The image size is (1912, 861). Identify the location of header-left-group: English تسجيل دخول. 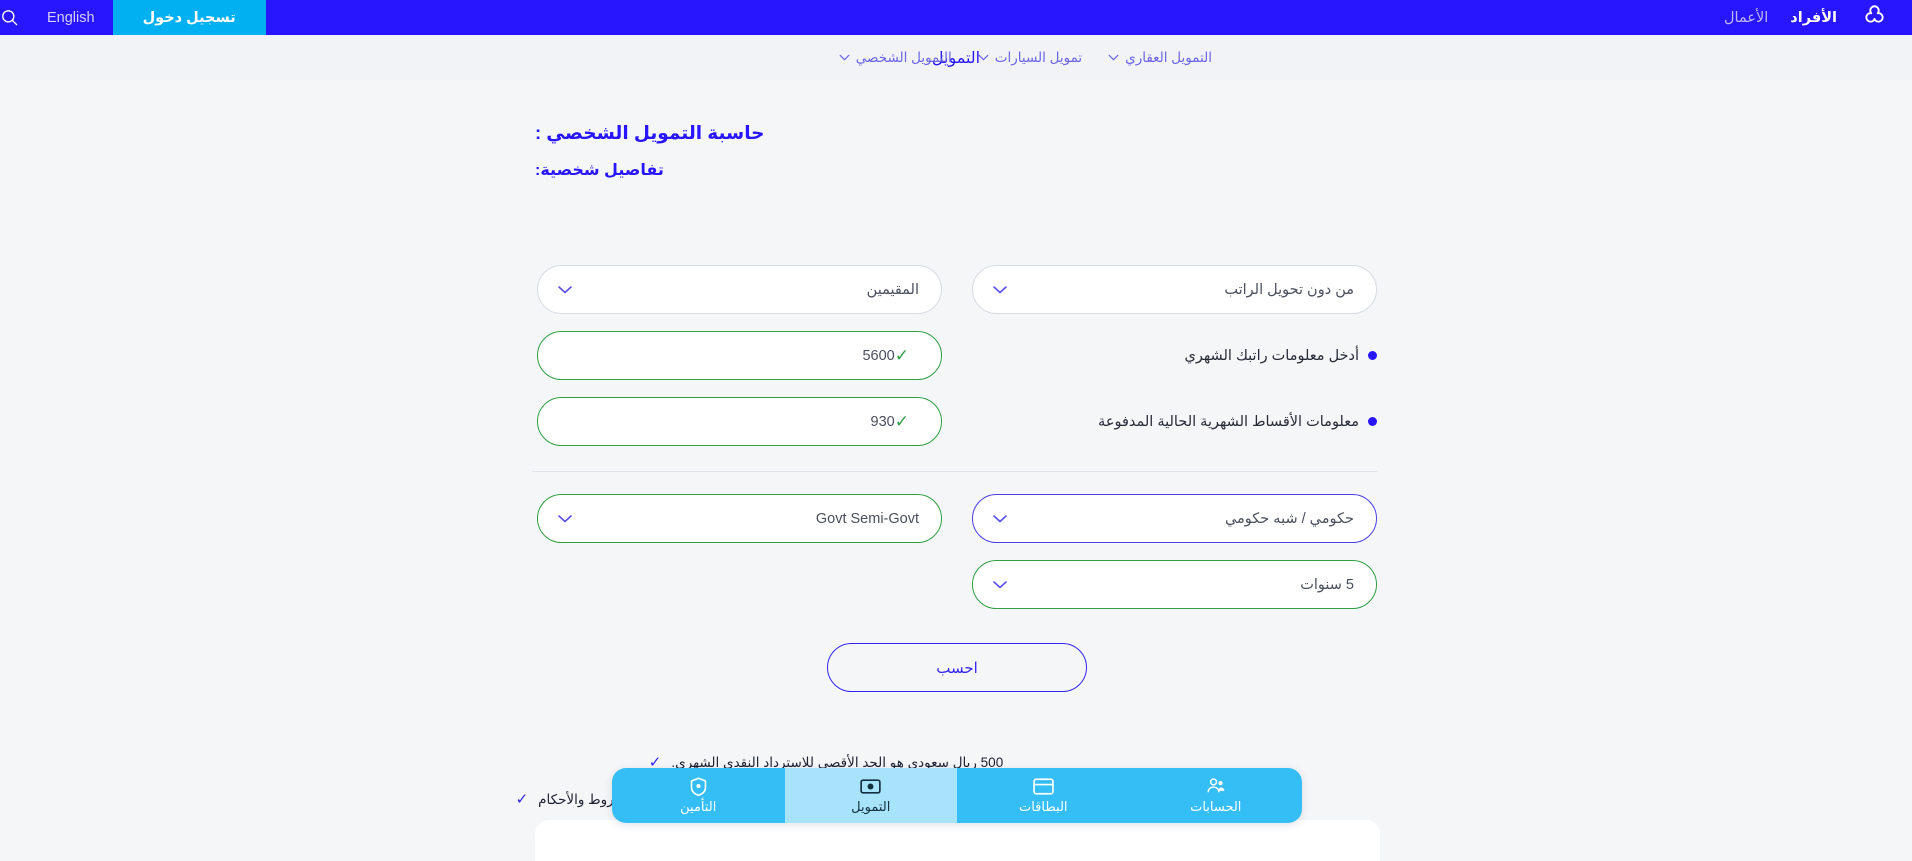
(133, 17).